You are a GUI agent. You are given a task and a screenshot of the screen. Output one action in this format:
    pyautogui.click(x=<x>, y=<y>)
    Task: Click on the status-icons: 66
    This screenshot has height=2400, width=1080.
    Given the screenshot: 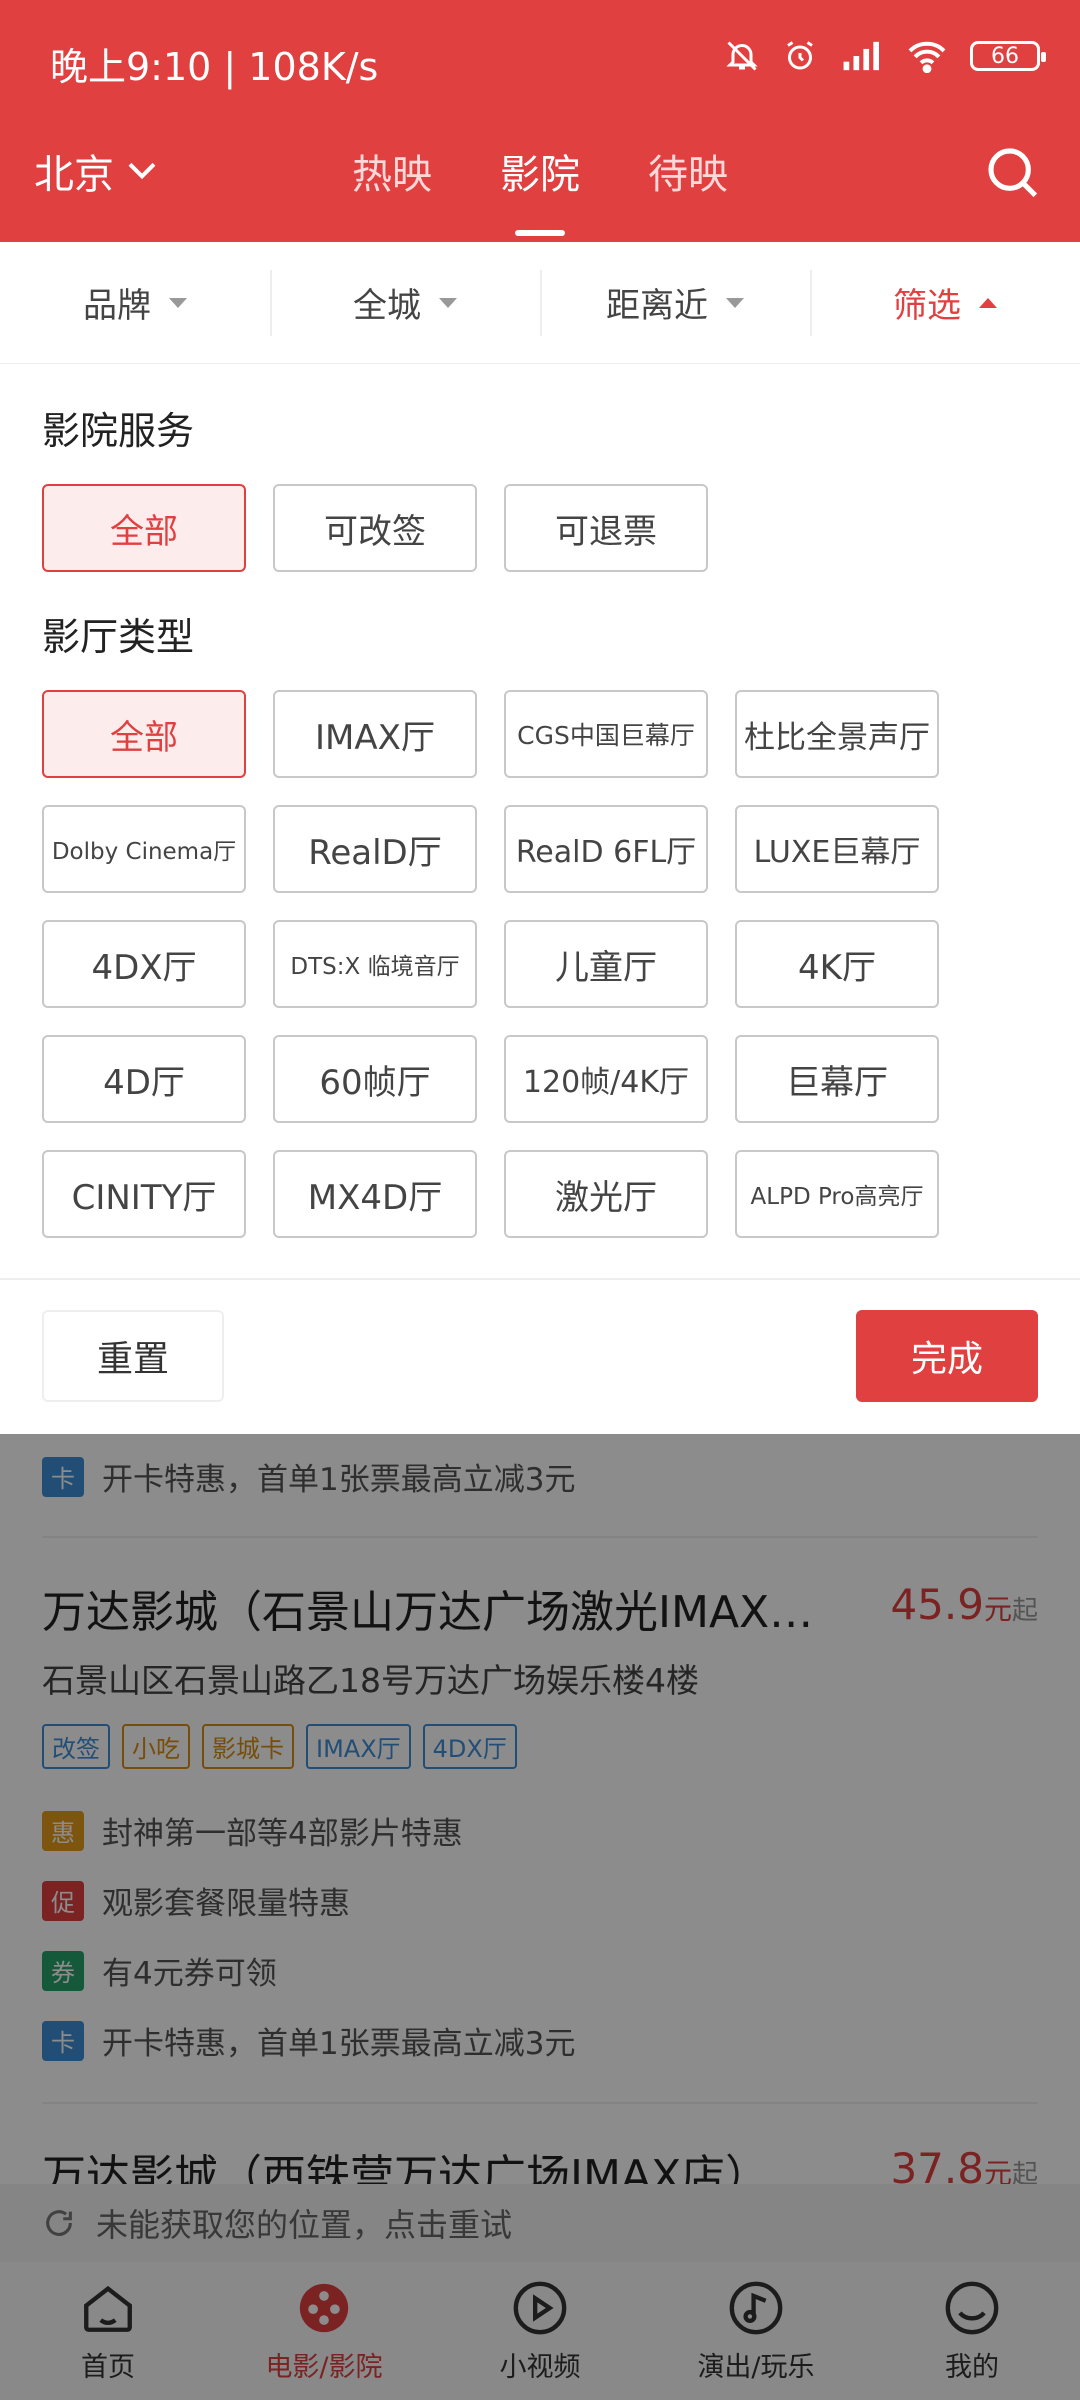 What is the action you would take?
    pyautogui.click(x=885, y=56)
    